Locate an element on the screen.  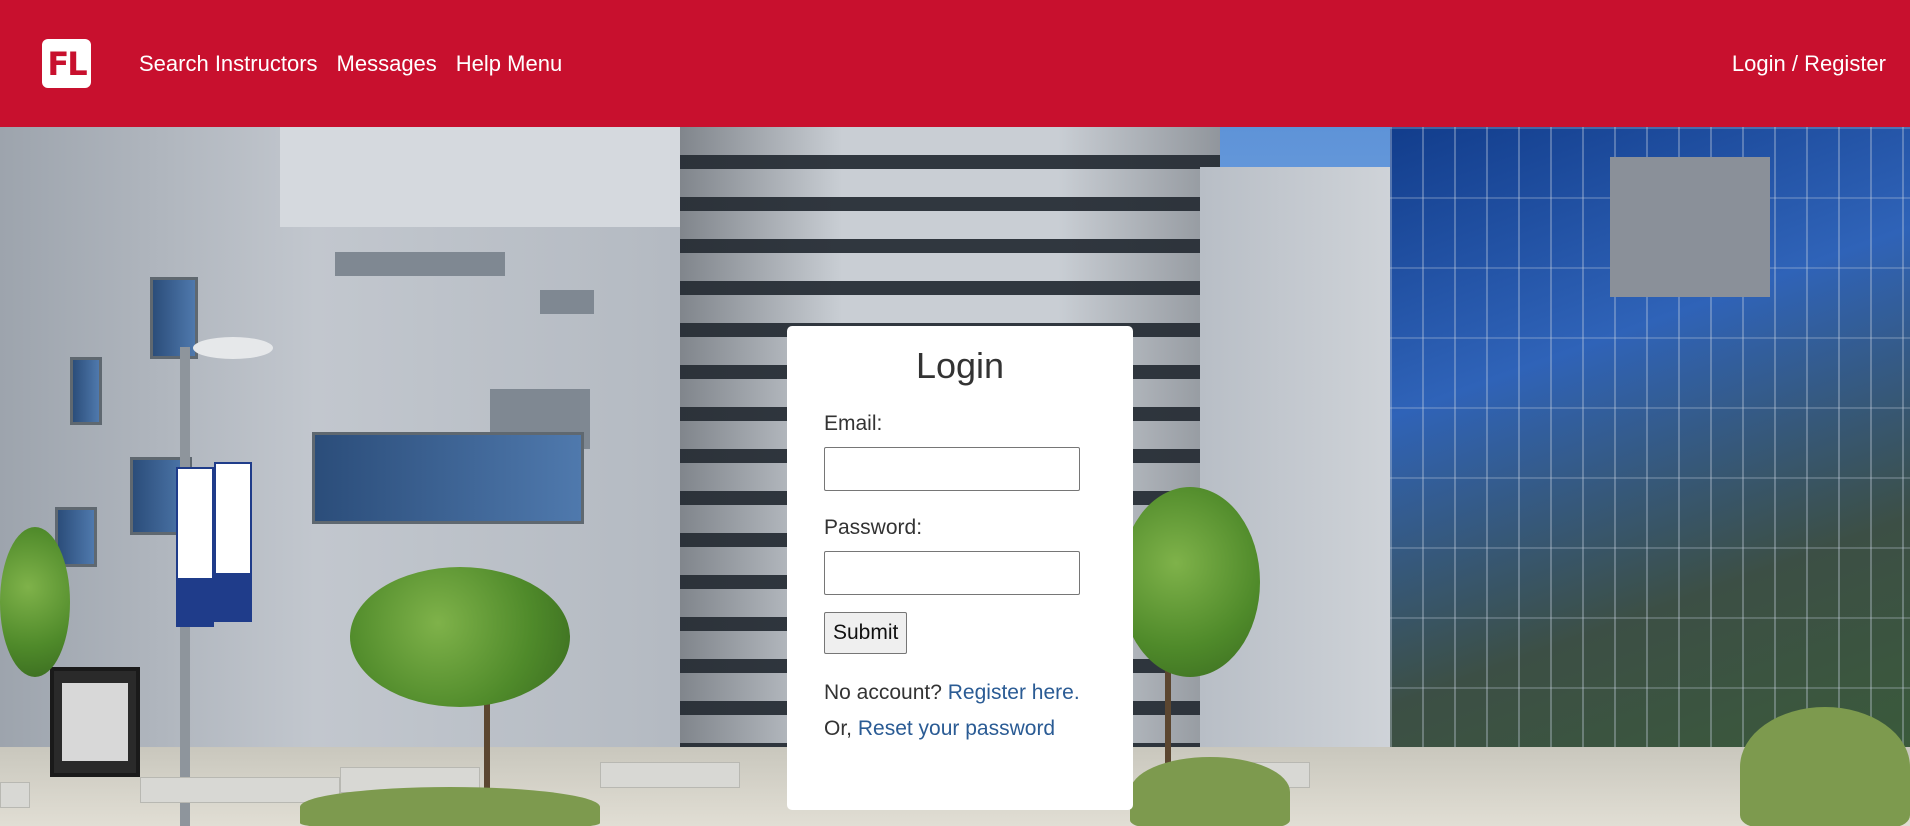
building-middle is located at coordinates (1300, 467).